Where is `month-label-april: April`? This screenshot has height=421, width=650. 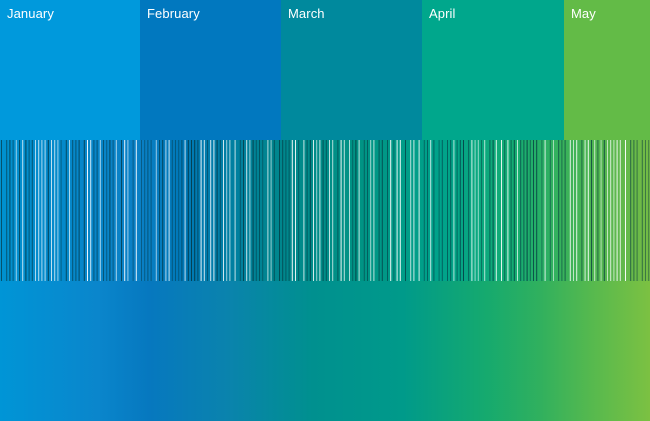
month-label-april: April is located at coordinates (442, 13).